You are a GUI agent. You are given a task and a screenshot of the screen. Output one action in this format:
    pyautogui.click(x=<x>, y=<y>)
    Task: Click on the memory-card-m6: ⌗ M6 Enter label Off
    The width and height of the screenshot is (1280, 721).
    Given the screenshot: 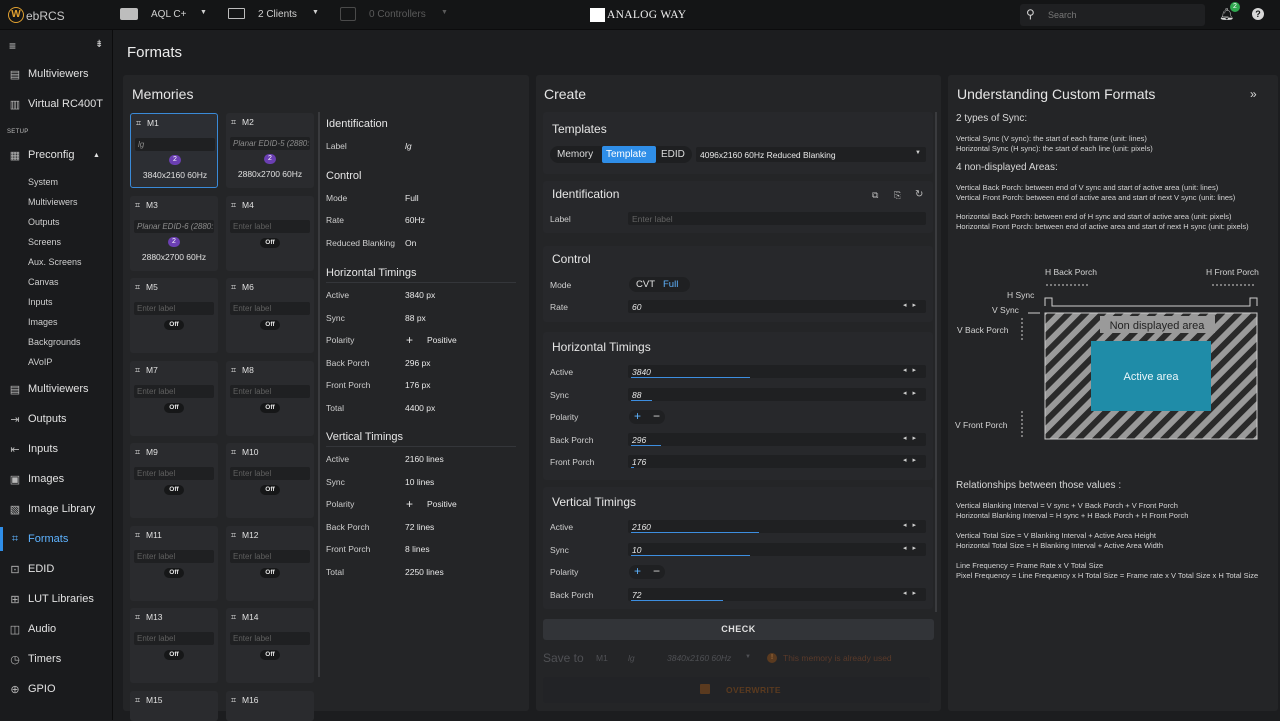 What is the action you would take?
    pyautogui.click(x=270, y=315)
    